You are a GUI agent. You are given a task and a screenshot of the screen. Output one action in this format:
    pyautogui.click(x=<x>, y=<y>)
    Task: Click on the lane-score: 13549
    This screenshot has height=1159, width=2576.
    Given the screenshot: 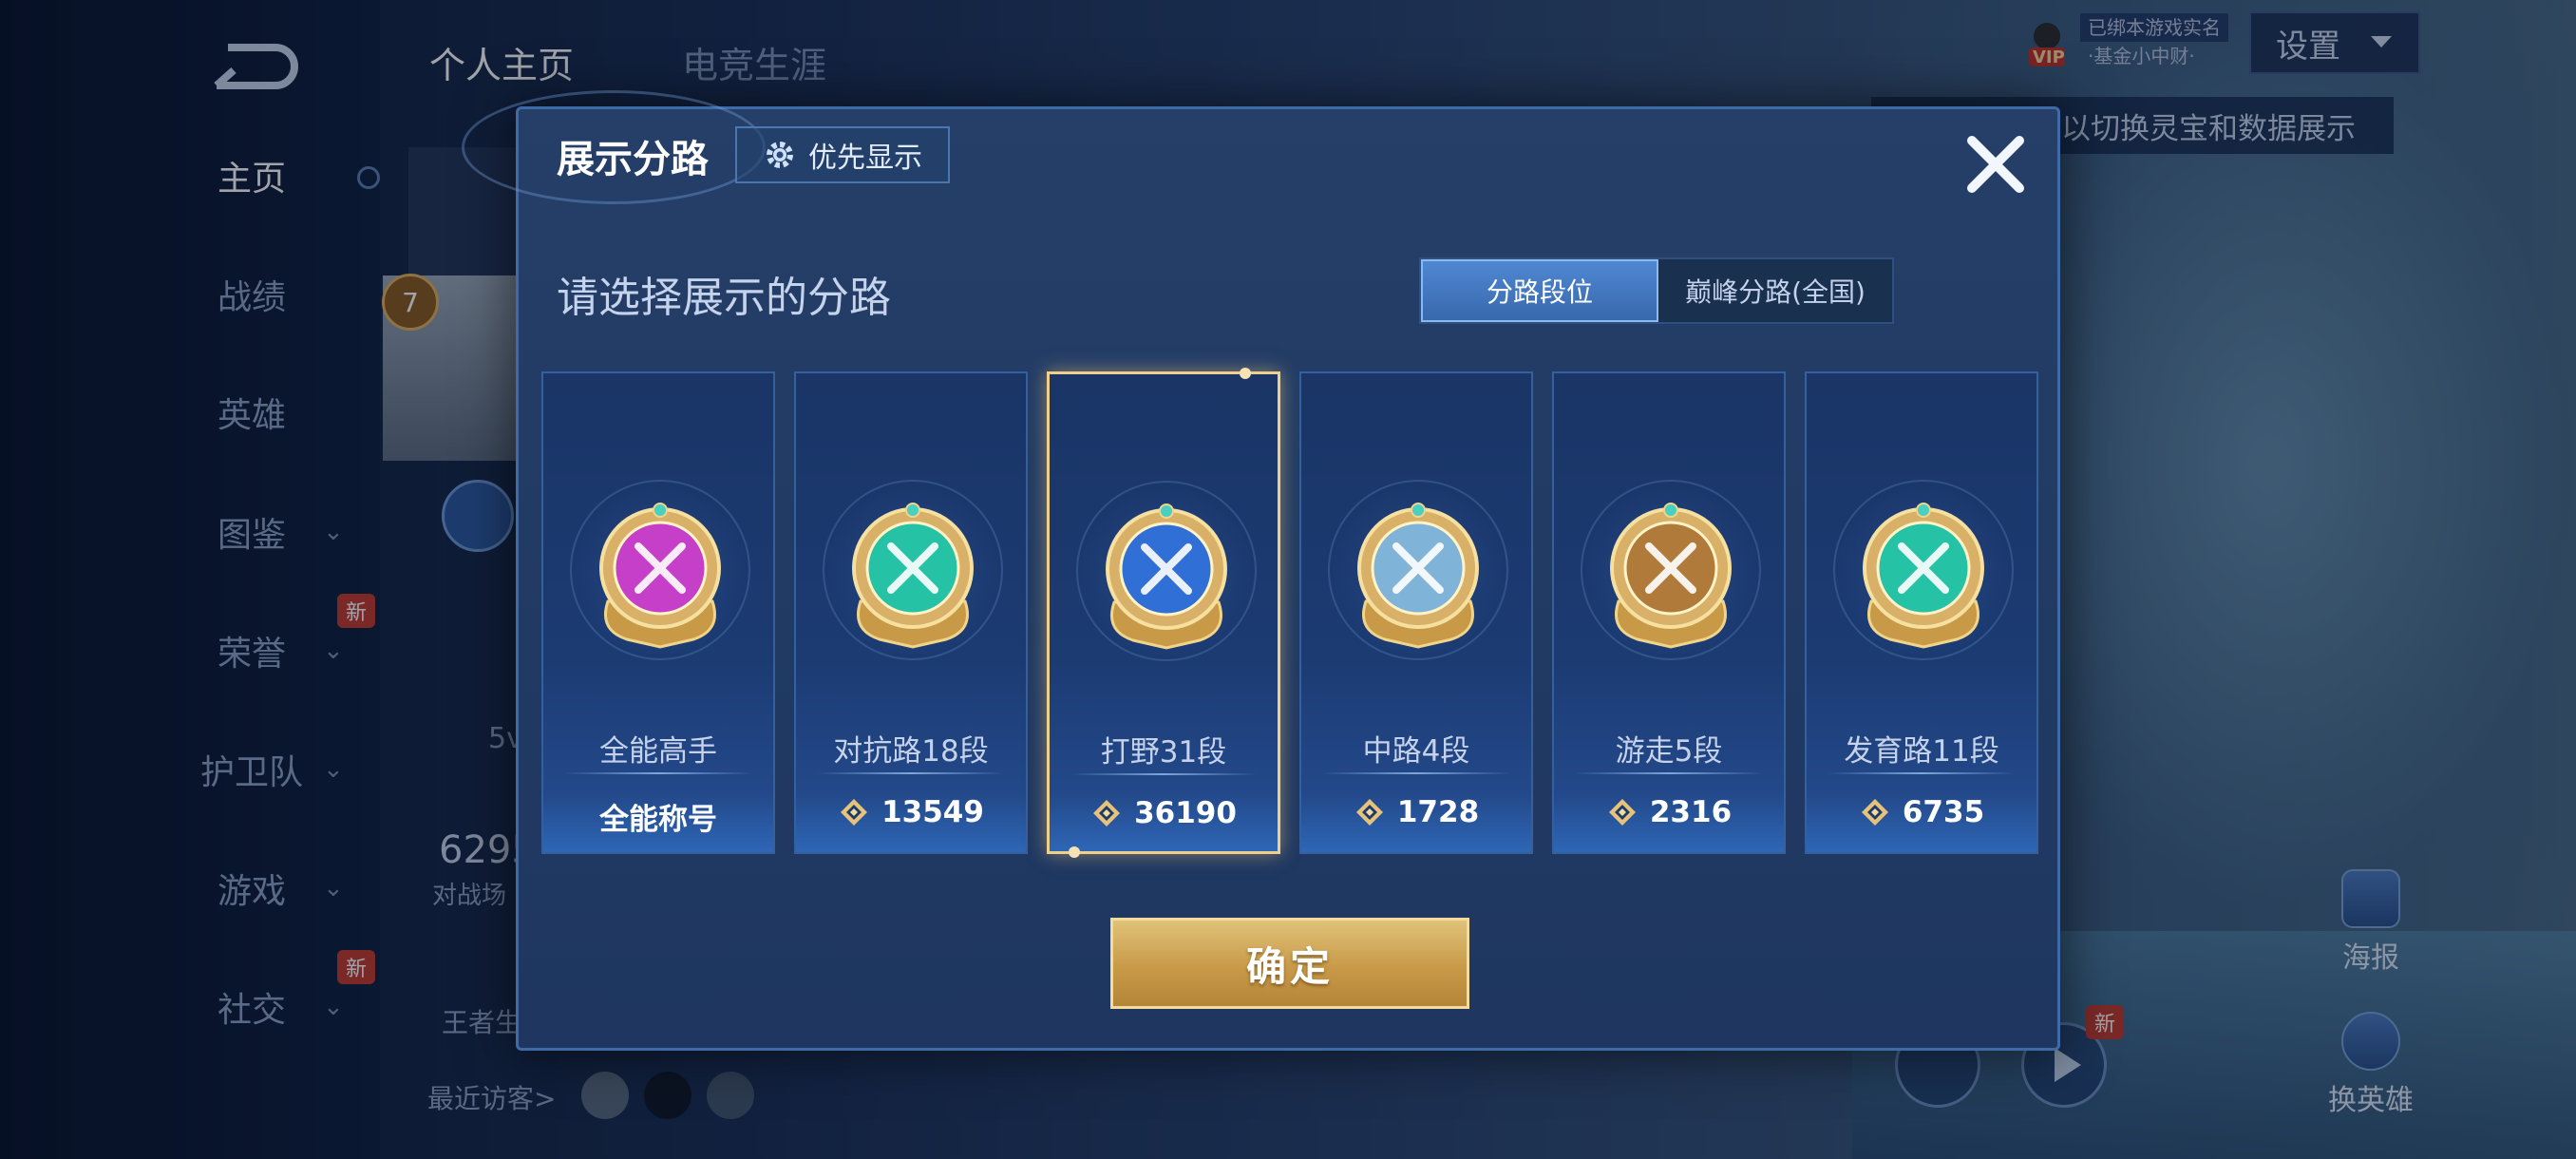 What is the action you would take?
    pyautogui.click(x=911, y=812)
    